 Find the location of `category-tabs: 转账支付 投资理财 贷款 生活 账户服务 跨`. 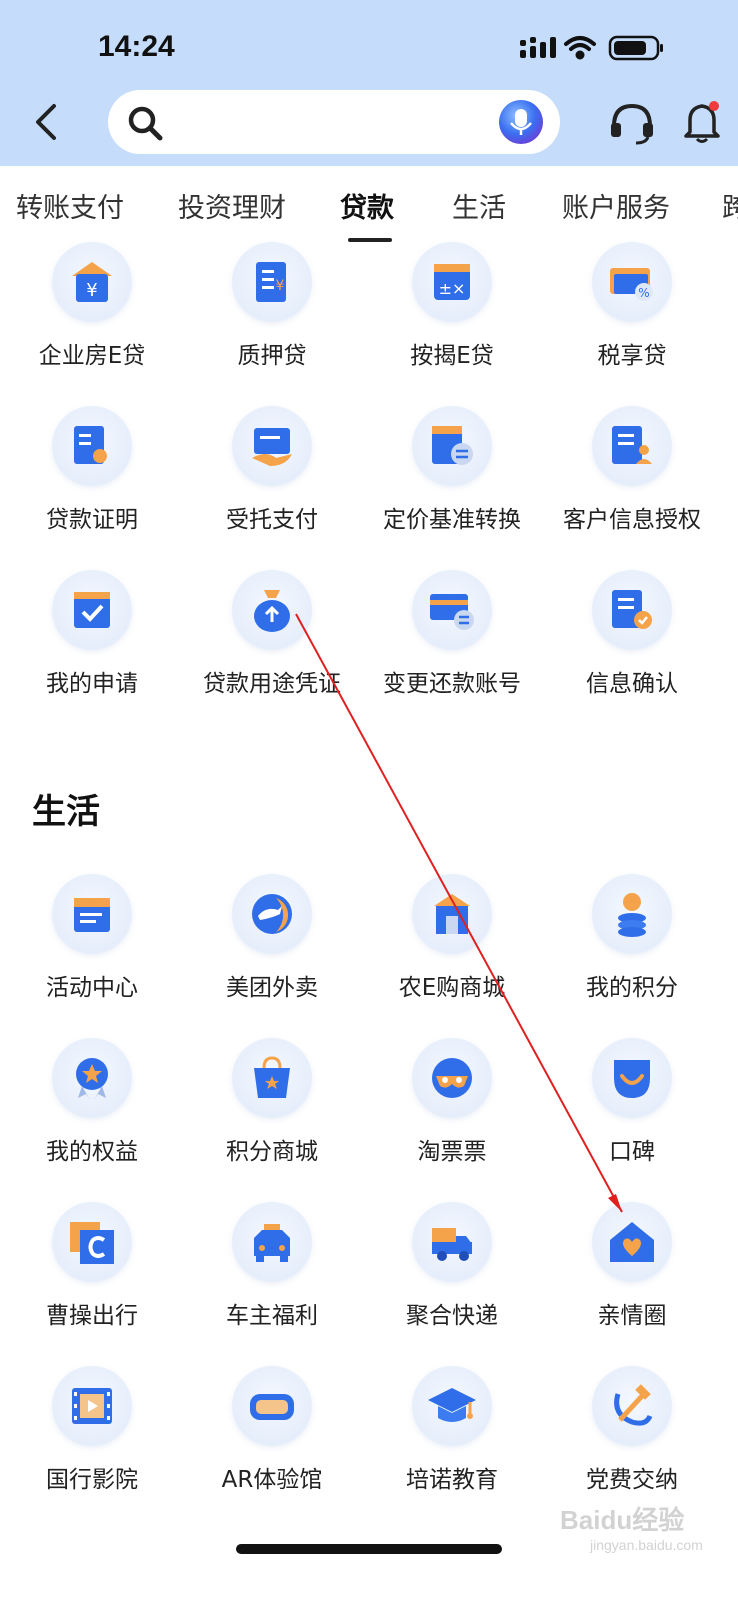

category-tabs: 转账支付 投资理财 贷款 生活 账户服务 跨 is located at coordinates (369, 206).